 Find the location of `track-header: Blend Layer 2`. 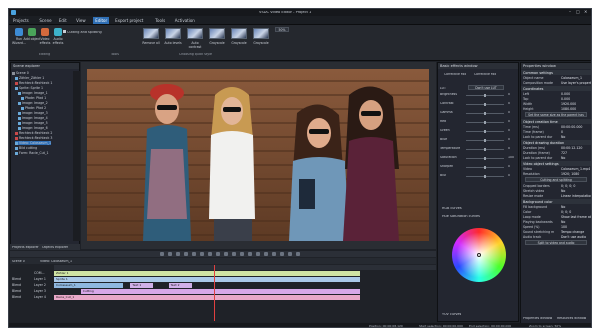

track-header: Blend Layer 2 is located at coordinates (32, 286).